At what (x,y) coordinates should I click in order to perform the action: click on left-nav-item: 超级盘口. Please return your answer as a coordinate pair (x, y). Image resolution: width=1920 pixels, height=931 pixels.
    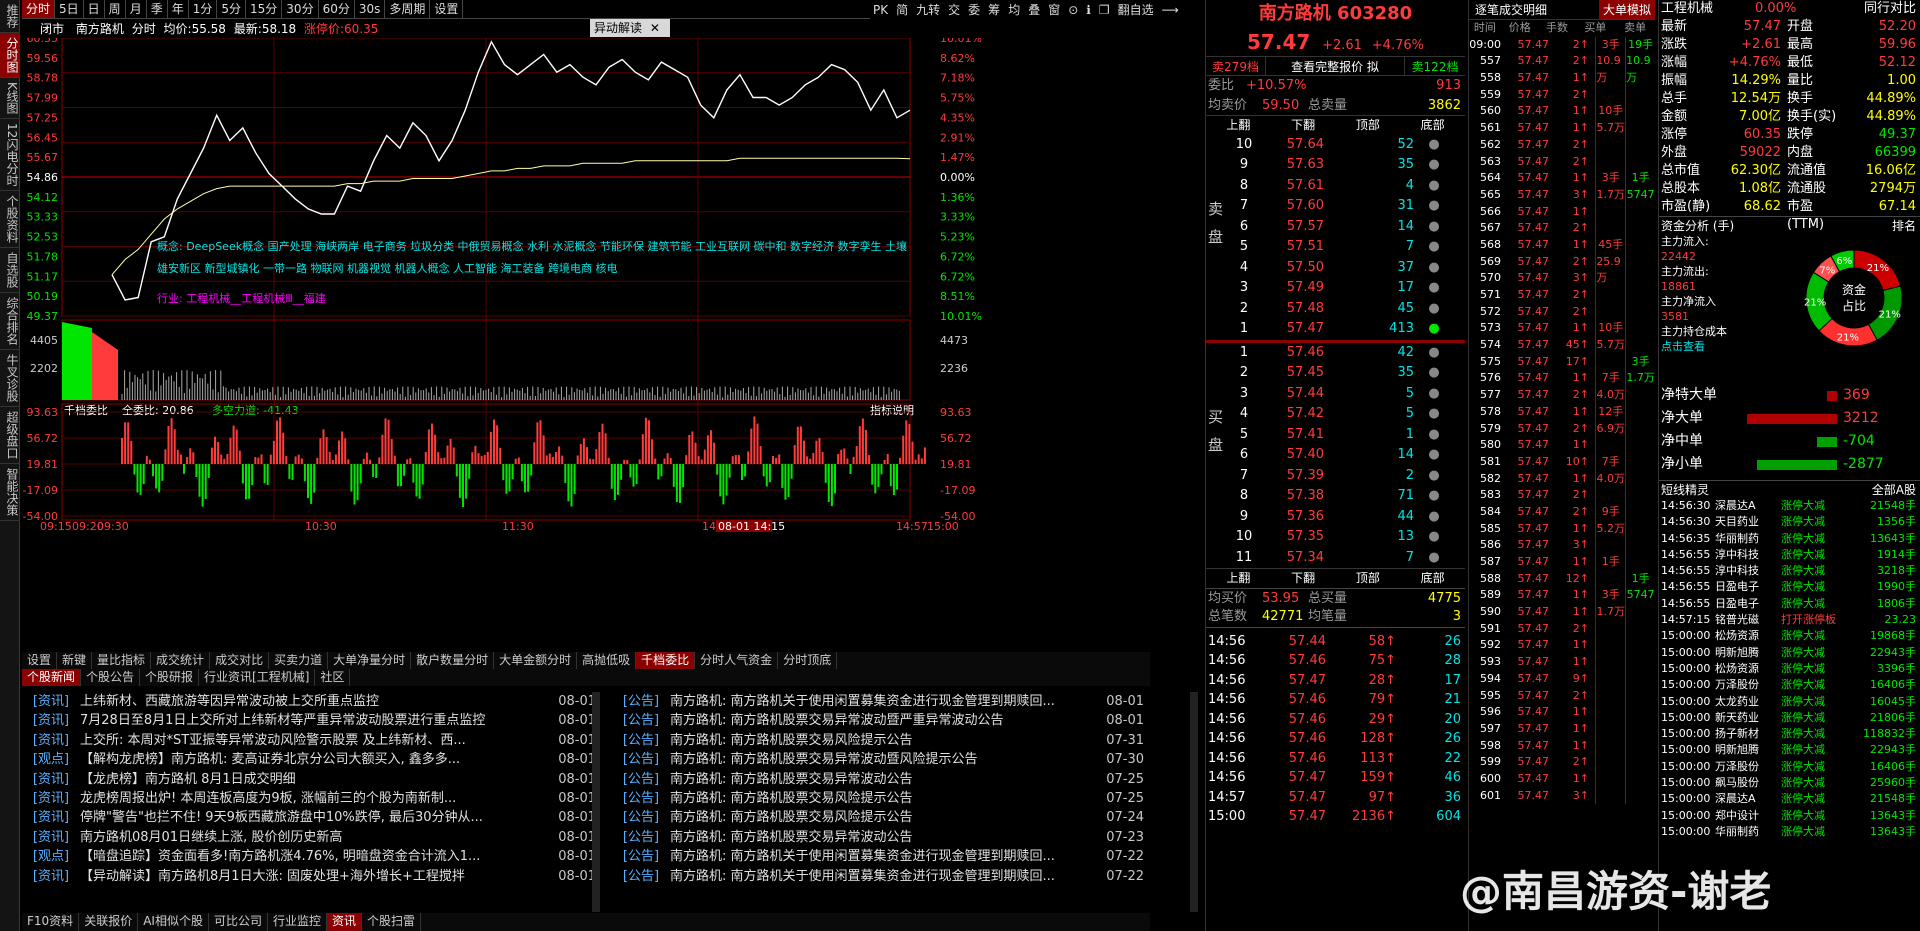
    Looking at the image, I should click on (10, 436).